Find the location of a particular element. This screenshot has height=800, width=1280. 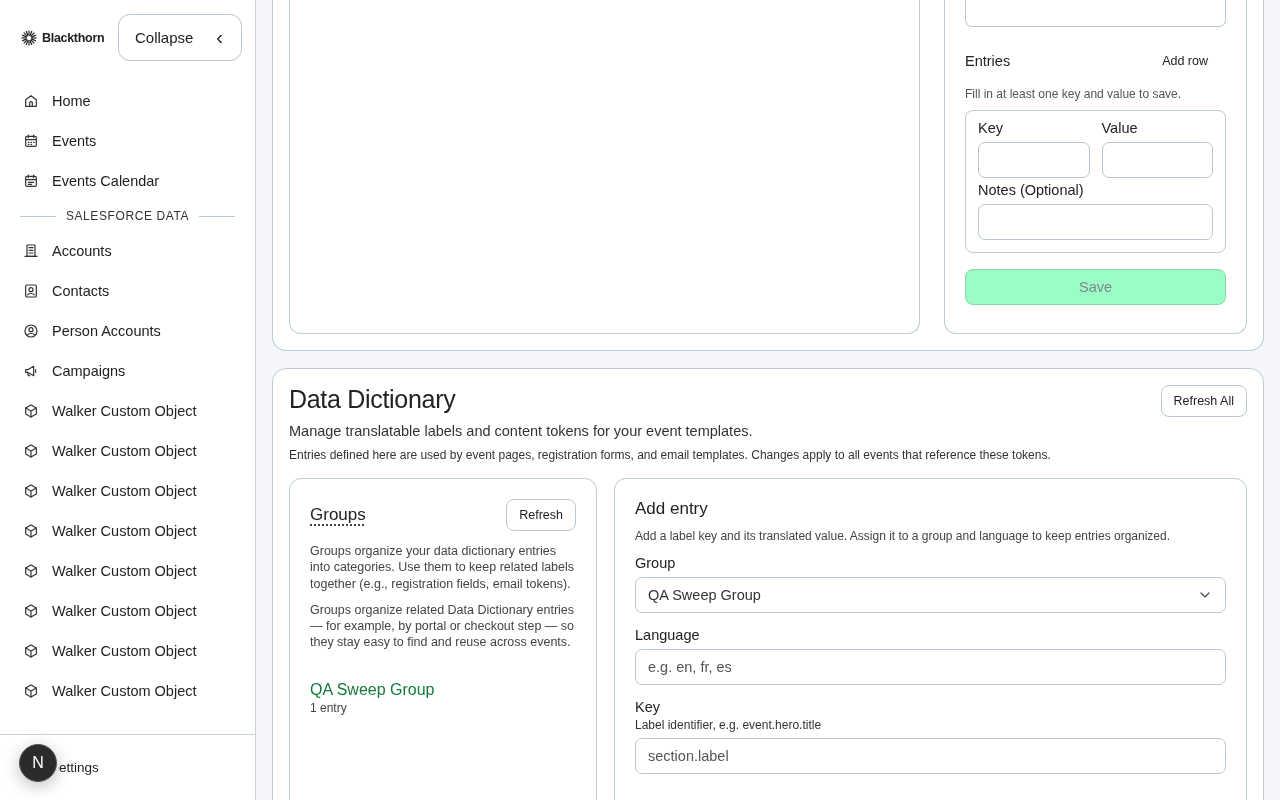

field-label: Group is located at coordinates (656, 563).